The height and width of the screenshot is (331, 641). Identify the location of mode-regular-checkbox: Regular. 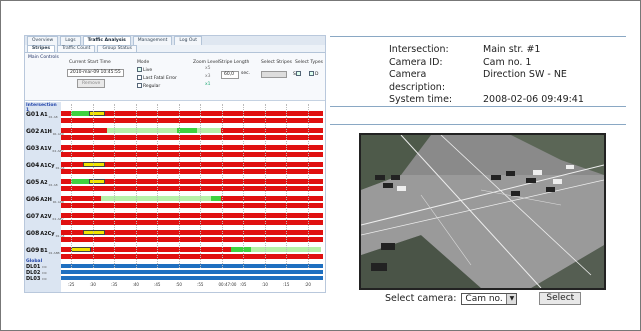
(148, 86).